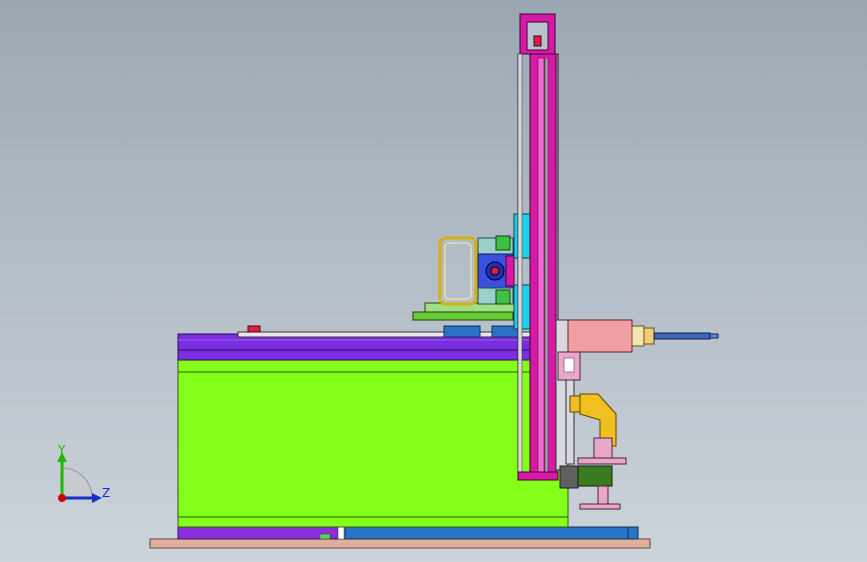  What do you see at coordinates (325, 536) in the screenshot?
I see `base-foot-small` at bounding box center [325, 536].